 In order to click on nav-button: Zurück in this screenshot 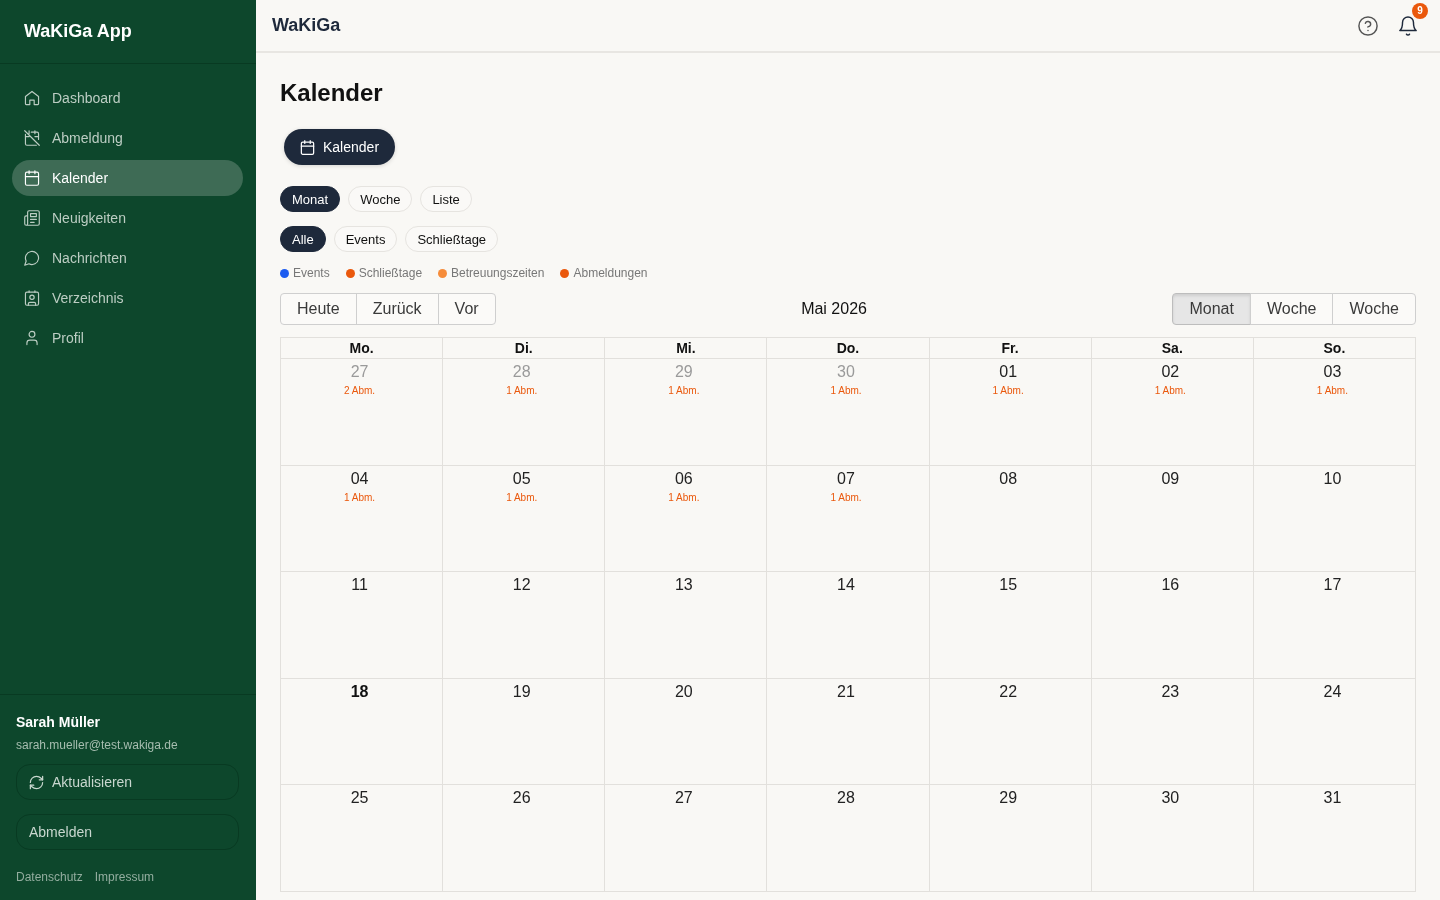, I will do `click(397, 309)`.